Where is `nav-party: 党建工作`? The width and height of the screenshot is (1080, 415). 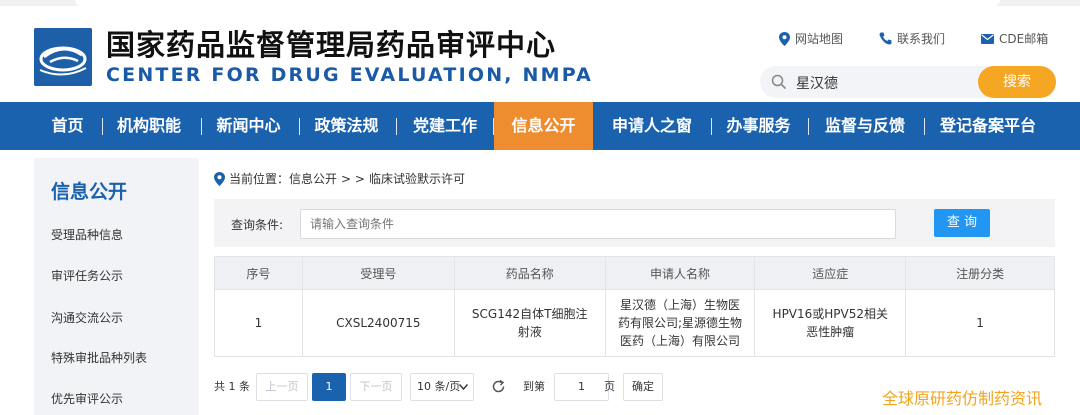
nav-party: 党建工作 is located at coordinates (445, 126).